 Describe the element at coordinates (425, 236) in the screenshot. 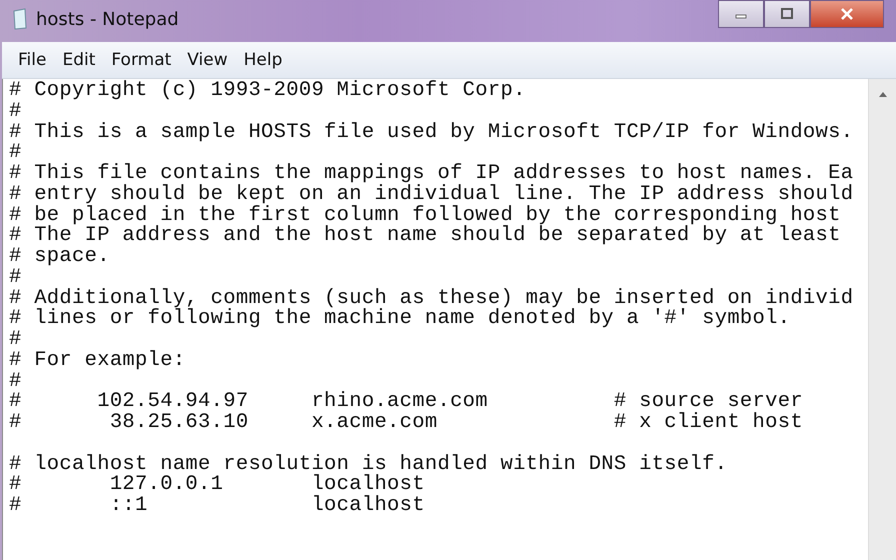

I see `text-line: # The IP address and the host name should be separated by at least` at that location.